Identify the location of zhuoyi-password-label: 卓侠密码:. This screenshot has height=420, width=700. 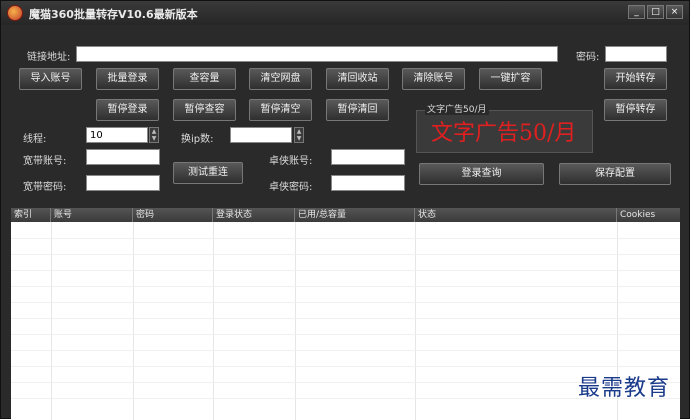
(291, 187).